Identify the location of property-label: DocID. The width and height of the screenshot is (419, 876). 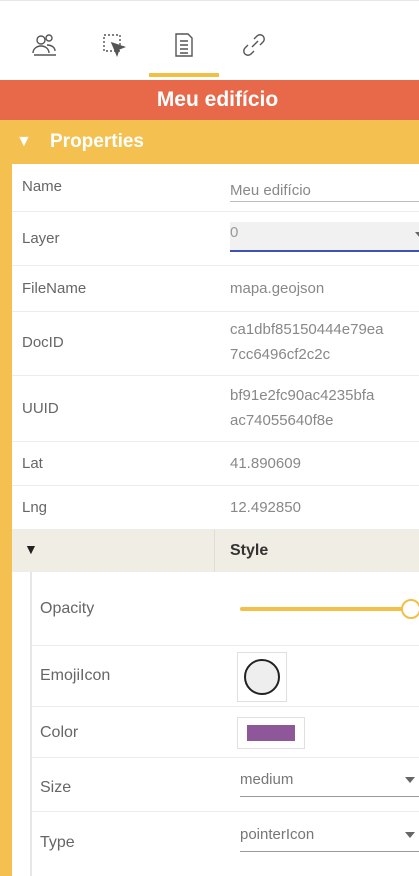
(43, 342).